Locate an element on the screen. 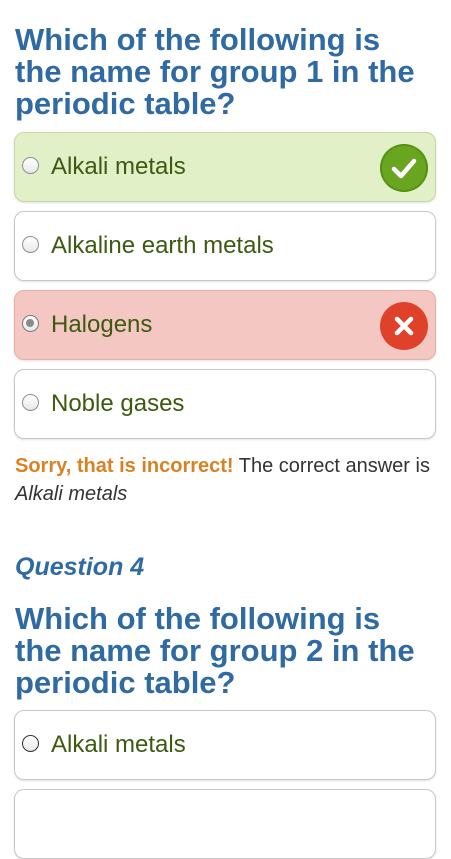  close-icon is located at coordinates (404, 326).